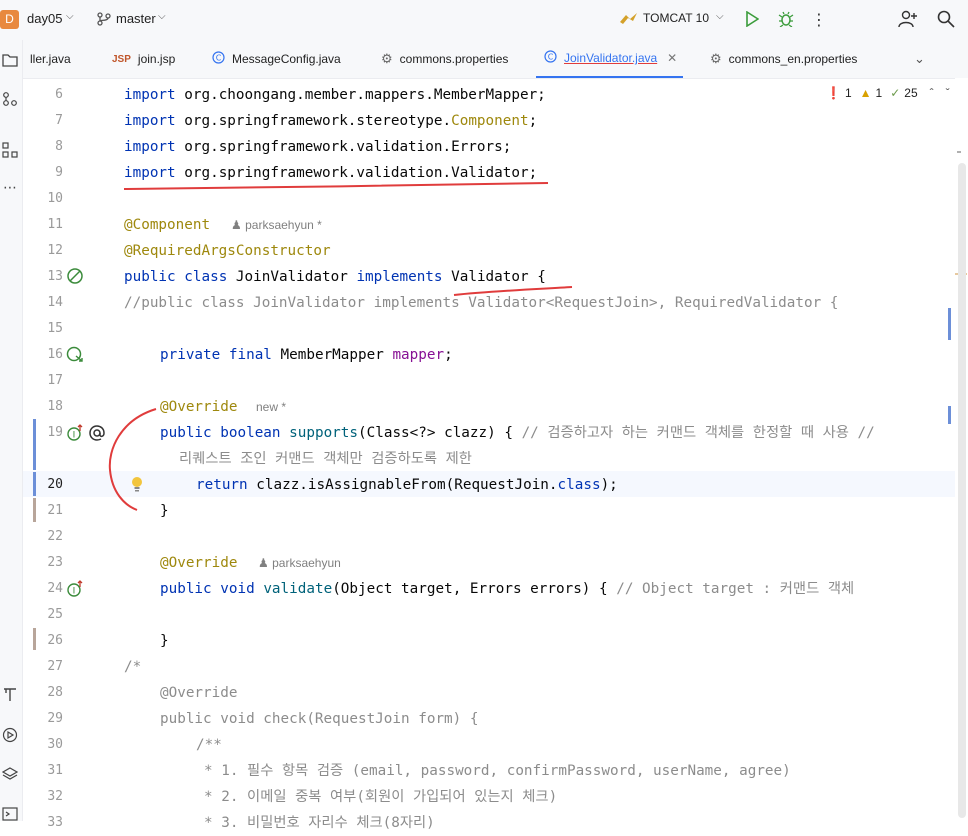 The height and width of the screenshot is (836, 968). What do you see at coordinates (962, 490) in the screenshot?
I see `scrollbar-thumb` at bounding box center [962, 490].